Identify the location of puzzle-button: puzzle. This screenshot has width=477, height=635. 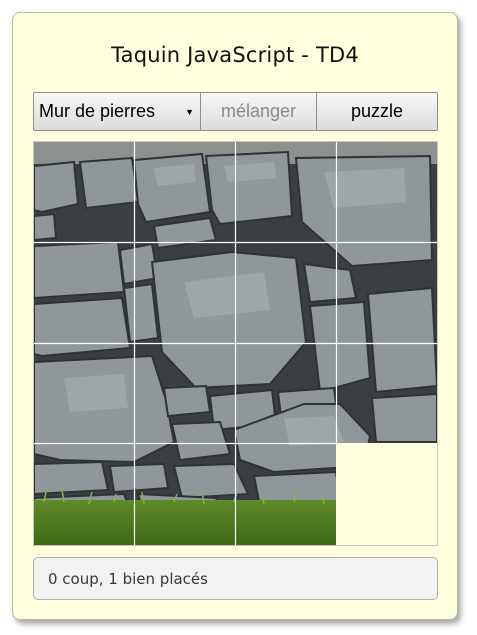
(377, 111).